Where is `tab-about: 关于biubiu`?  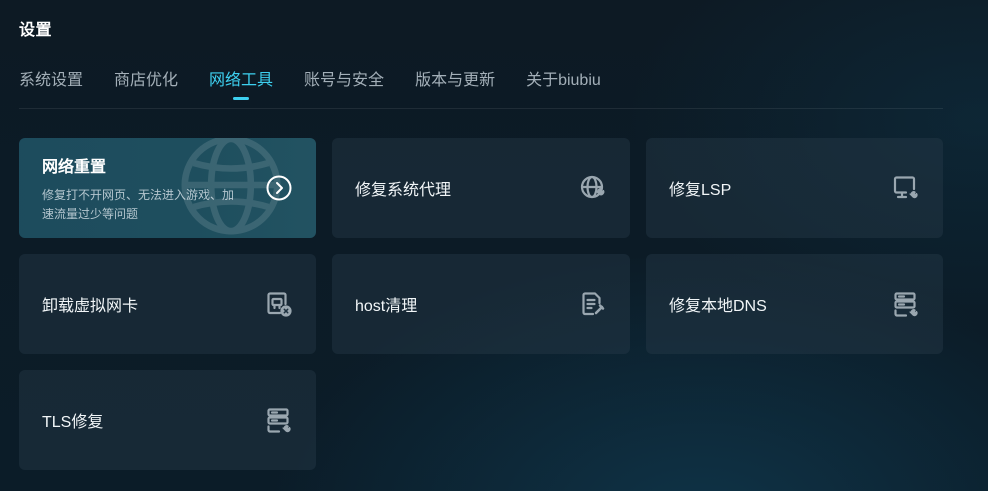
tab-about: 关于biubiu is located at coordinates (563, 85).